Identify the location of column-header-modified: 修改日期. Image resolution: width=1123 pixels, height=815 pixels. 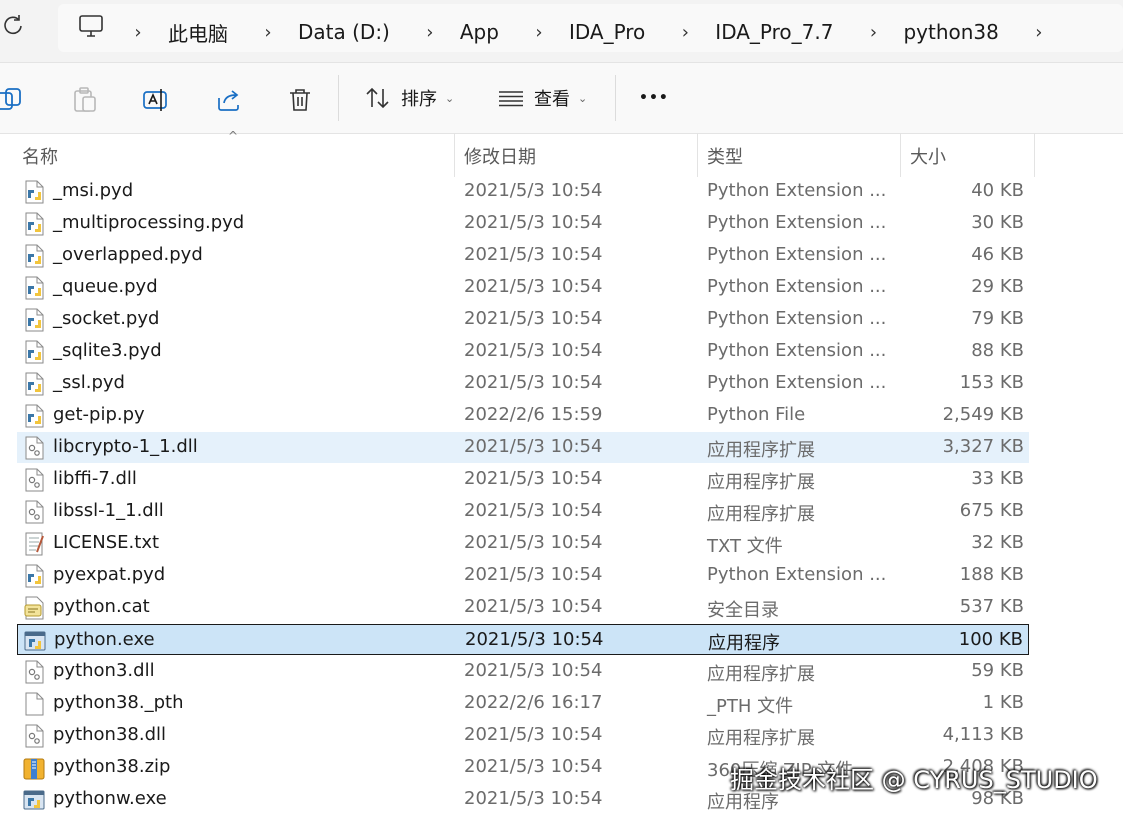
(500, 156).